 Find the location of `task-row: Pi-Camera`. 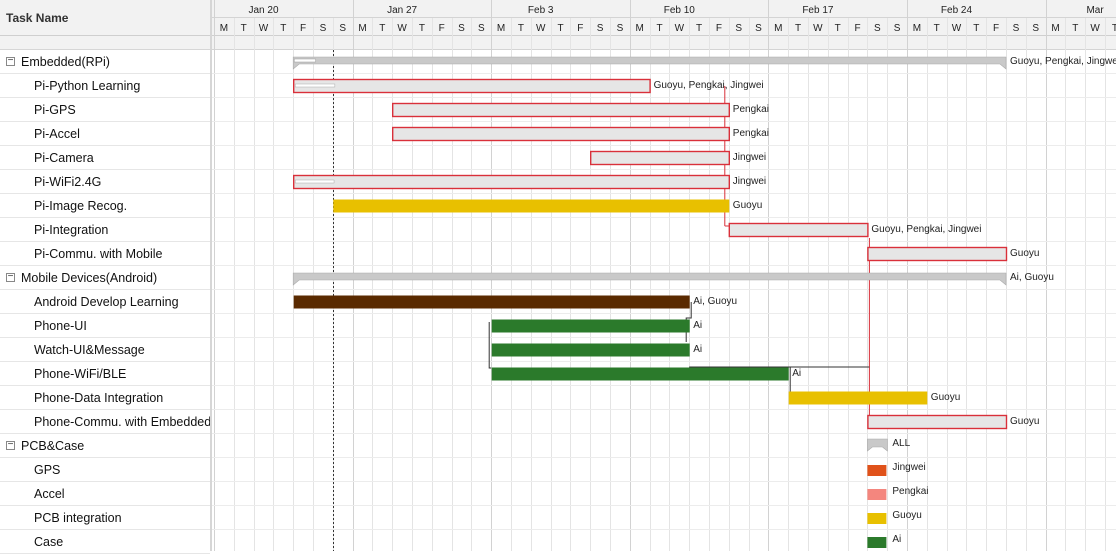

task-row: Pi-Camera is located at coordinates (105, 158).